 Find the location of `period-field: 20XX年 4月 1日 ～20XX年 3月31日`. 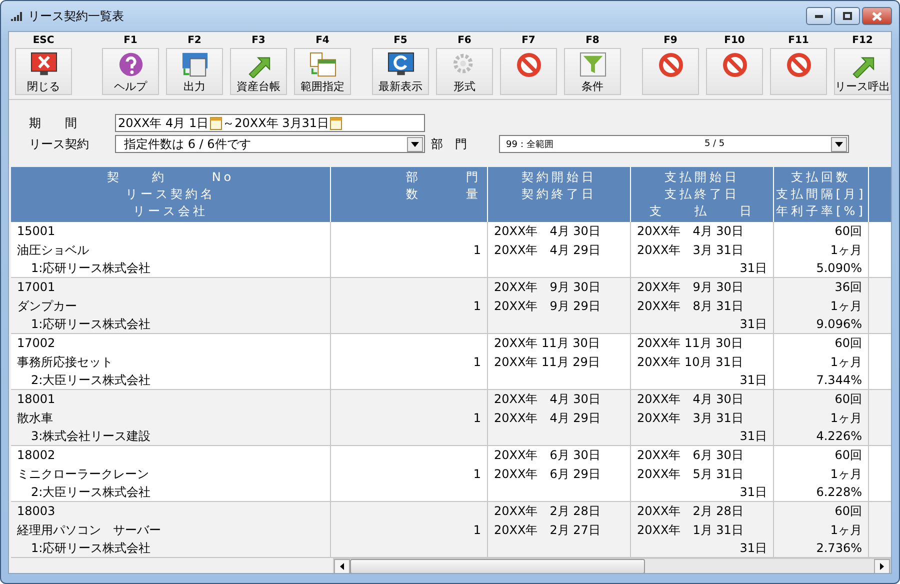

period-field: 20XX年 4月 1日 ～20XX年 3月31日 is located at coordinates (270, 123).